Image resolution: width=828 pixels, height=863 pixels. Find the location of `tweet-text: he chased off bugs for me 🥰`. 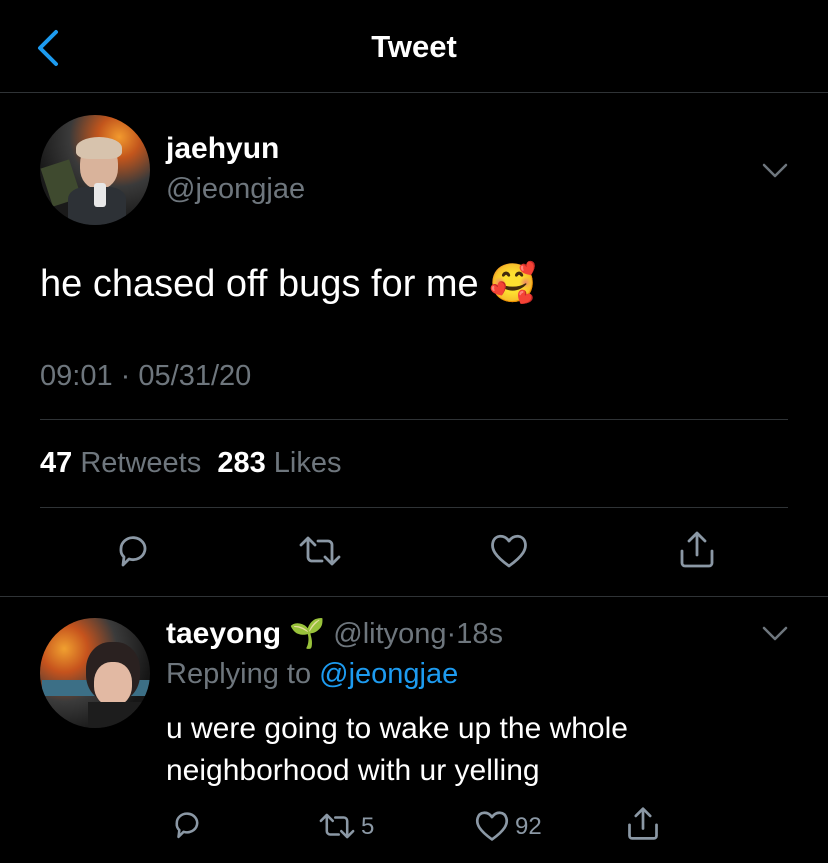

tweet-text: he chased off bugs for me 🥰 is located at coordinates (288, 284).